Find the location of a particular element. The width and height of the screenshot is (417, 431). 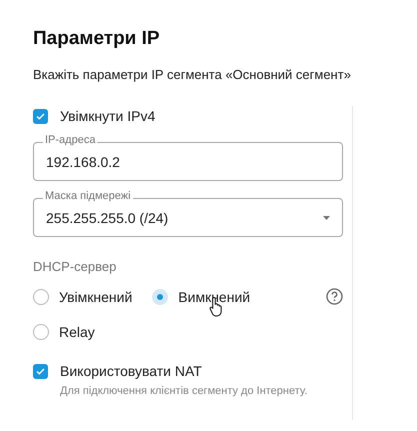

field-label: Маска підмережі is located at coordinates (88, 196).